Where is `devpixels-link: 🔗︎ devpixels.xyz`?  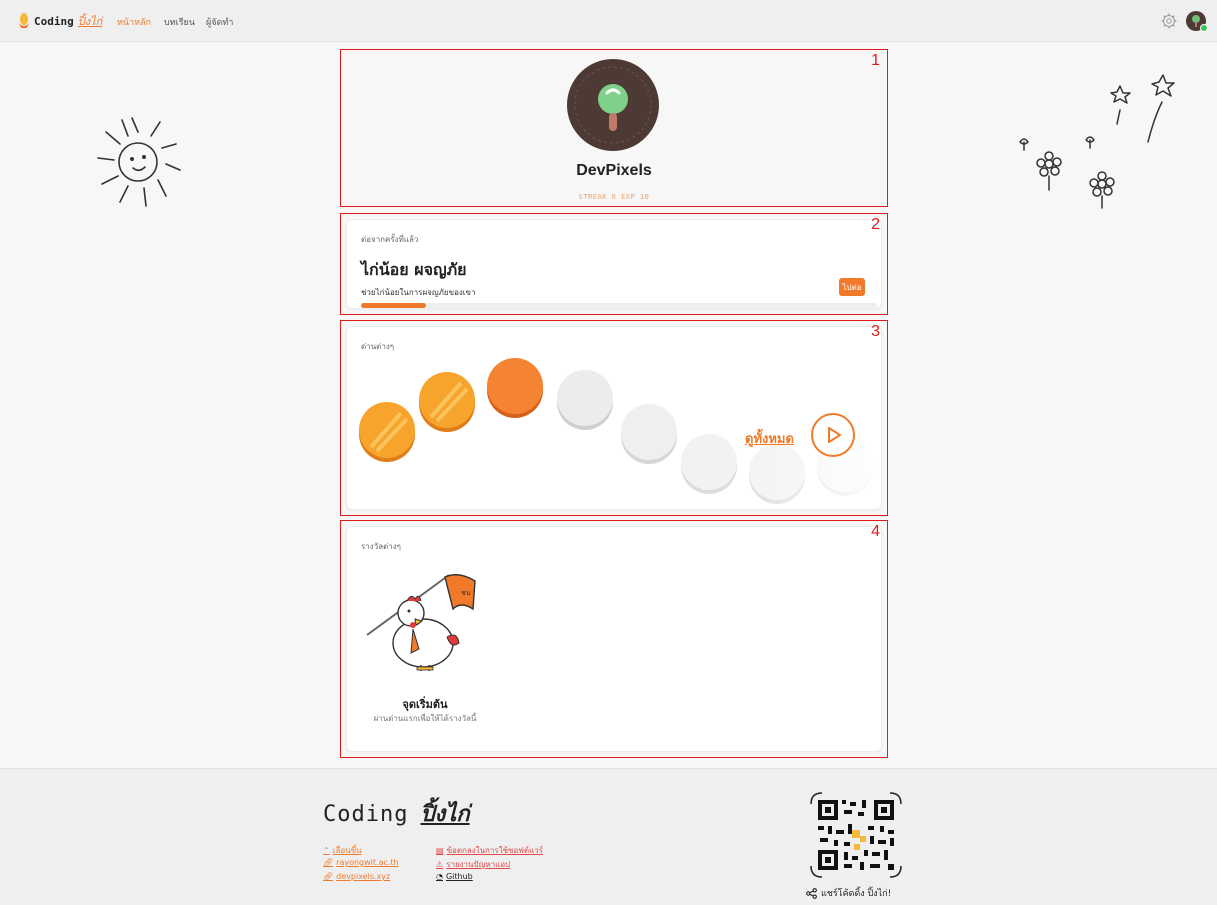 devpixels-link: 🔗︎ devpixels.xyz is located at coordinates (356, 876).